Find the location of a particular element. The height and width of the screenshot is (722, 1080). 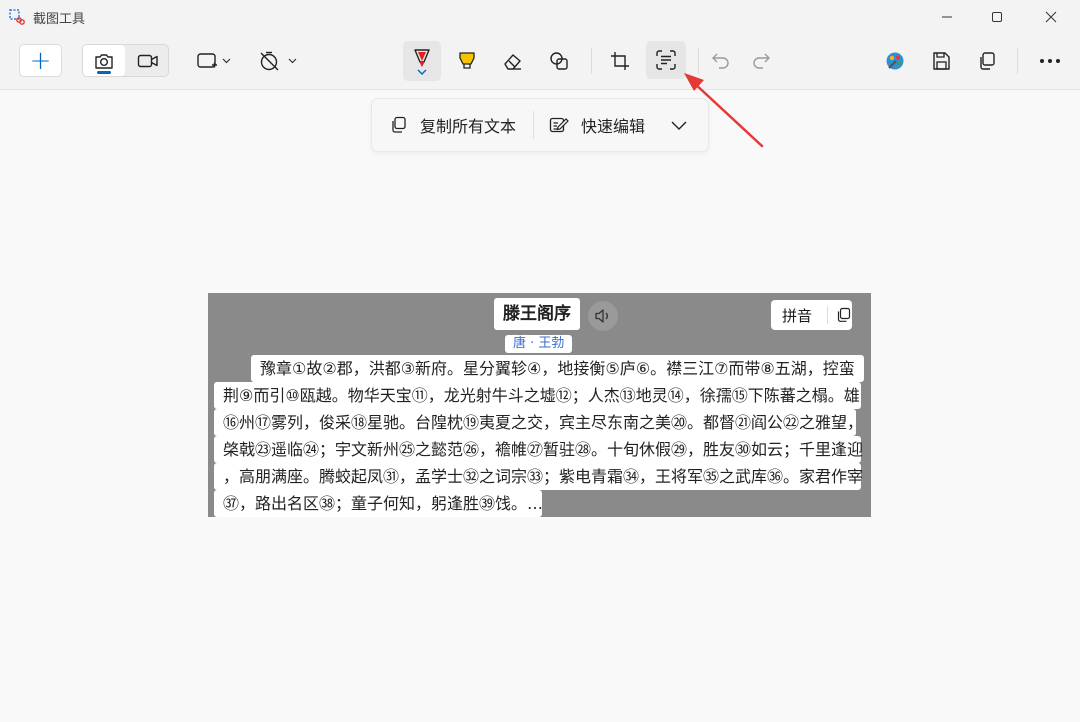

quick-edit-label: 快速编辑 is located at coordinates (613, 126).